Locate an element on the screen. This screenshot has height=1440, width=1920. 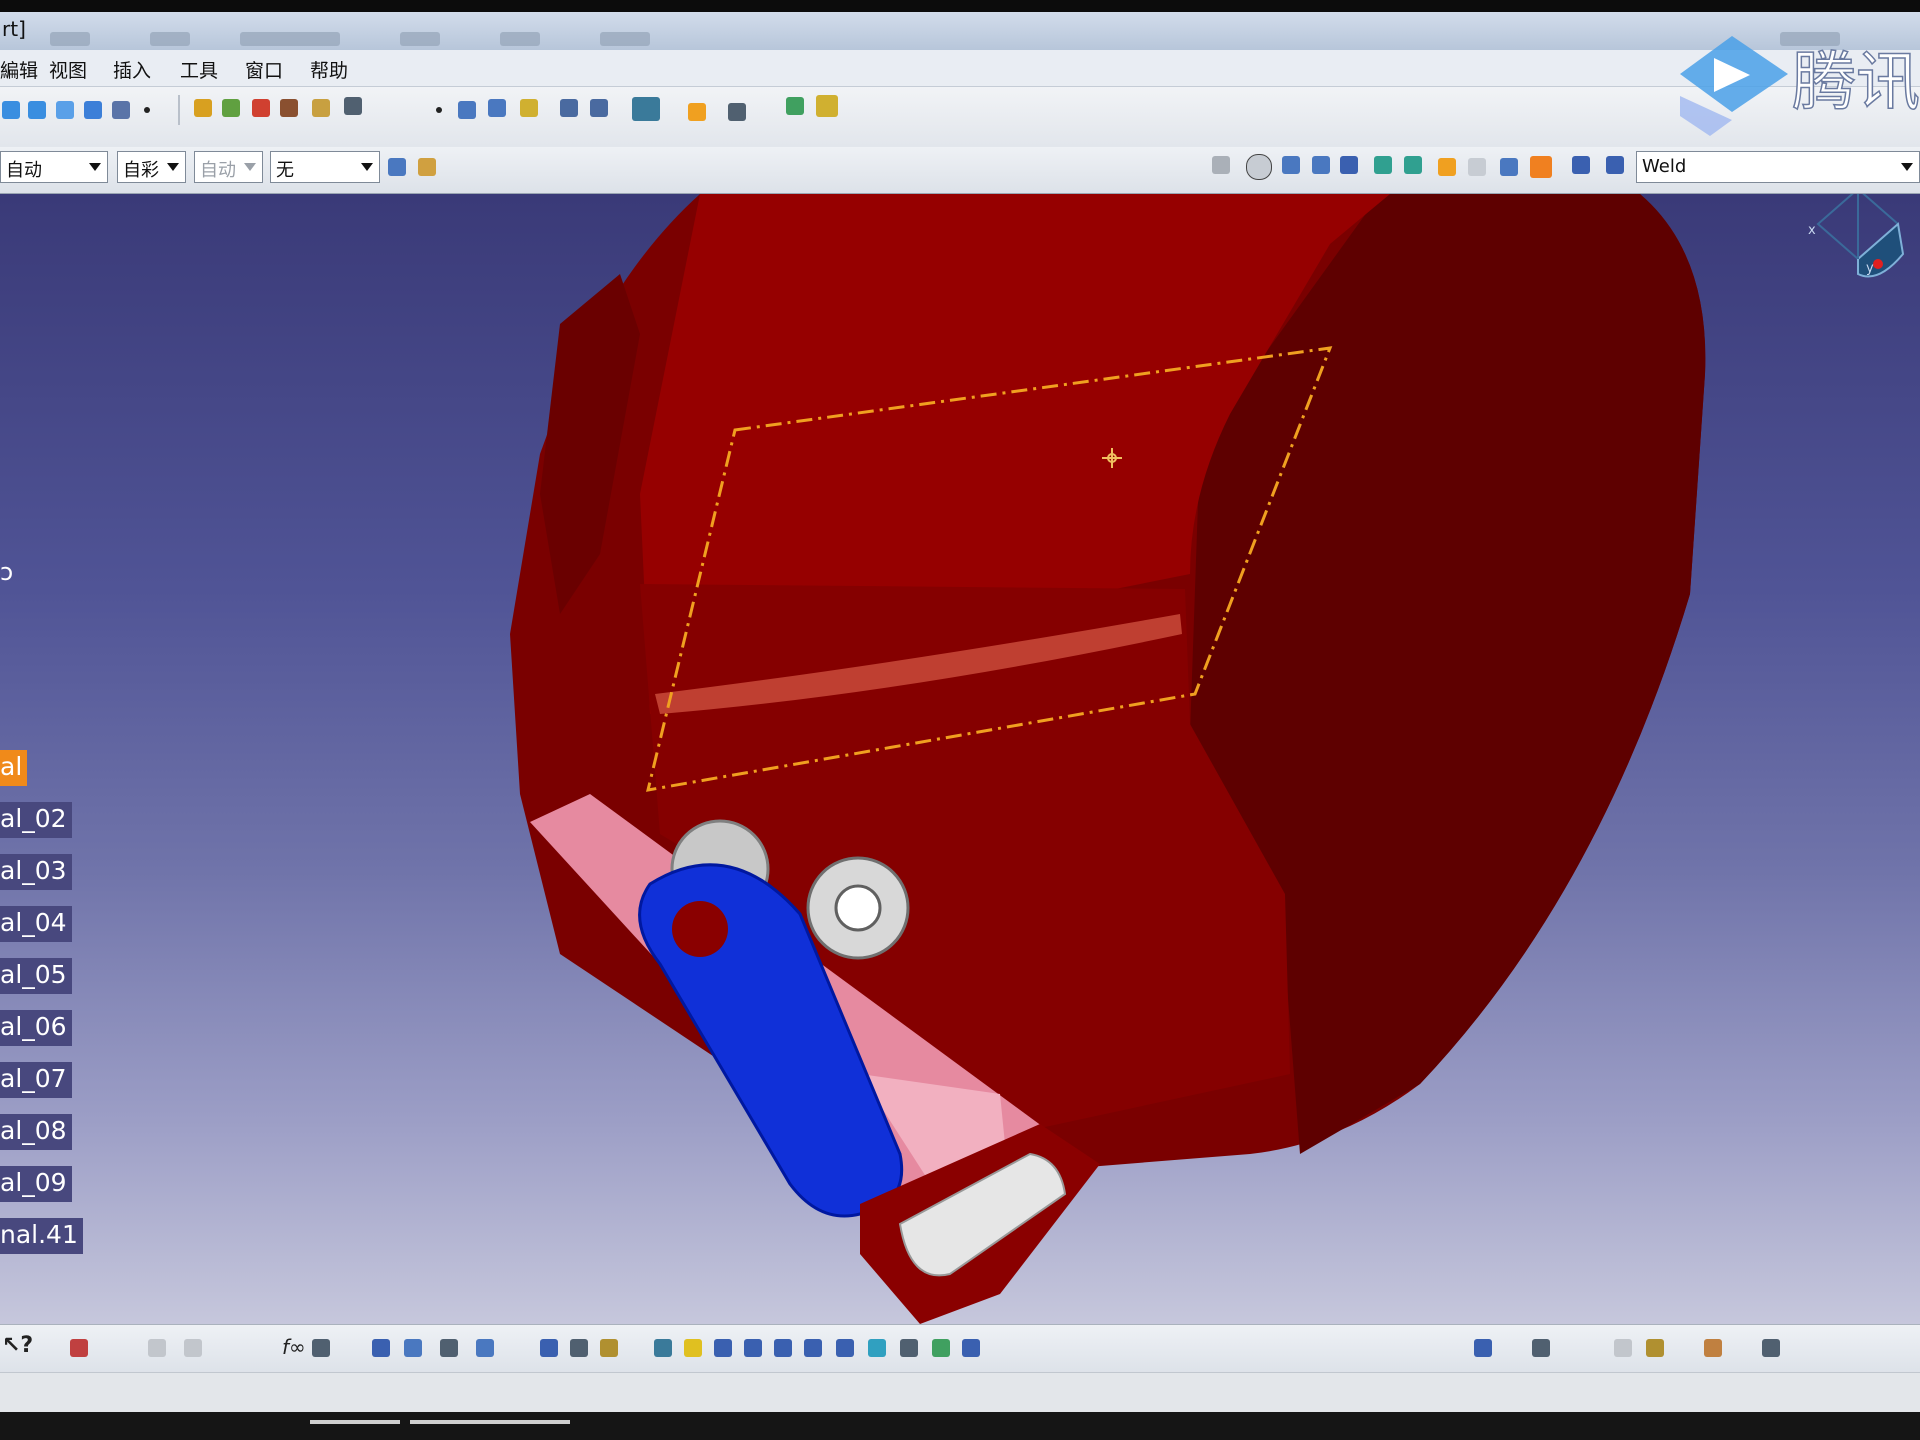
material-icon is located at coordinates (1483, 1348).